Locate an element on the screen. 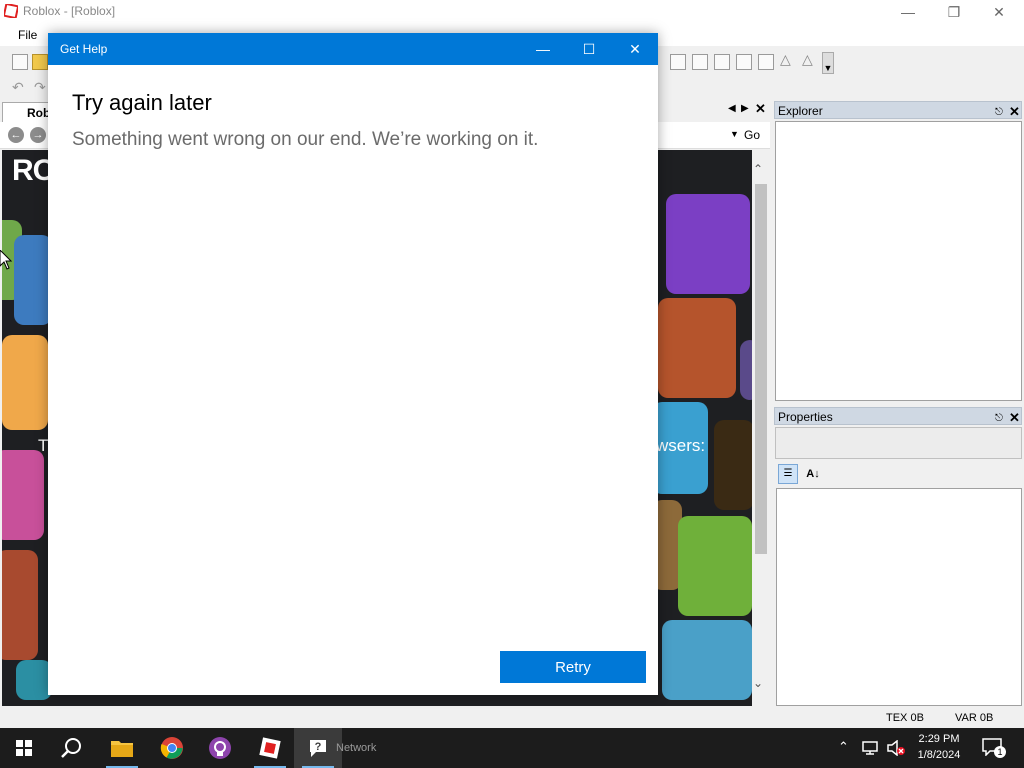 Image resolution: width=1024 pixels, height=768 pixels. action-center-button: 1 is located at coordinates (994, 748).